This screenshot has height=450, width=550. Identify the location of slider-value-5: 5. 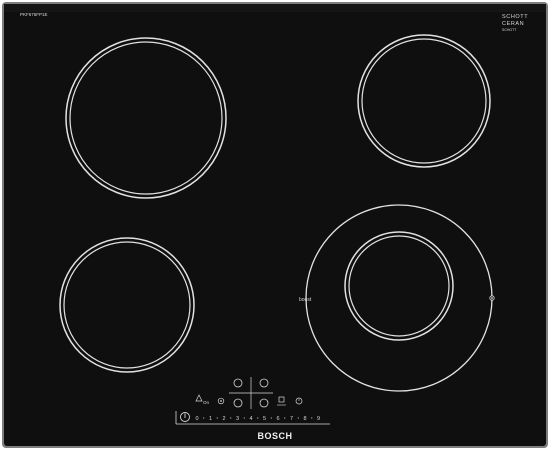
(264, 419).